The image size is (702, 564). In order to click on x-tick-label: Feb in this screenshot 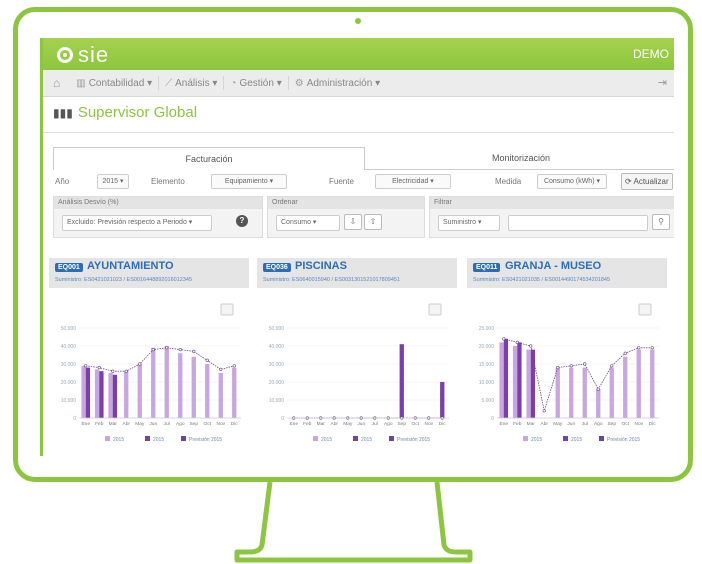, I will do `click(99, 424)`.